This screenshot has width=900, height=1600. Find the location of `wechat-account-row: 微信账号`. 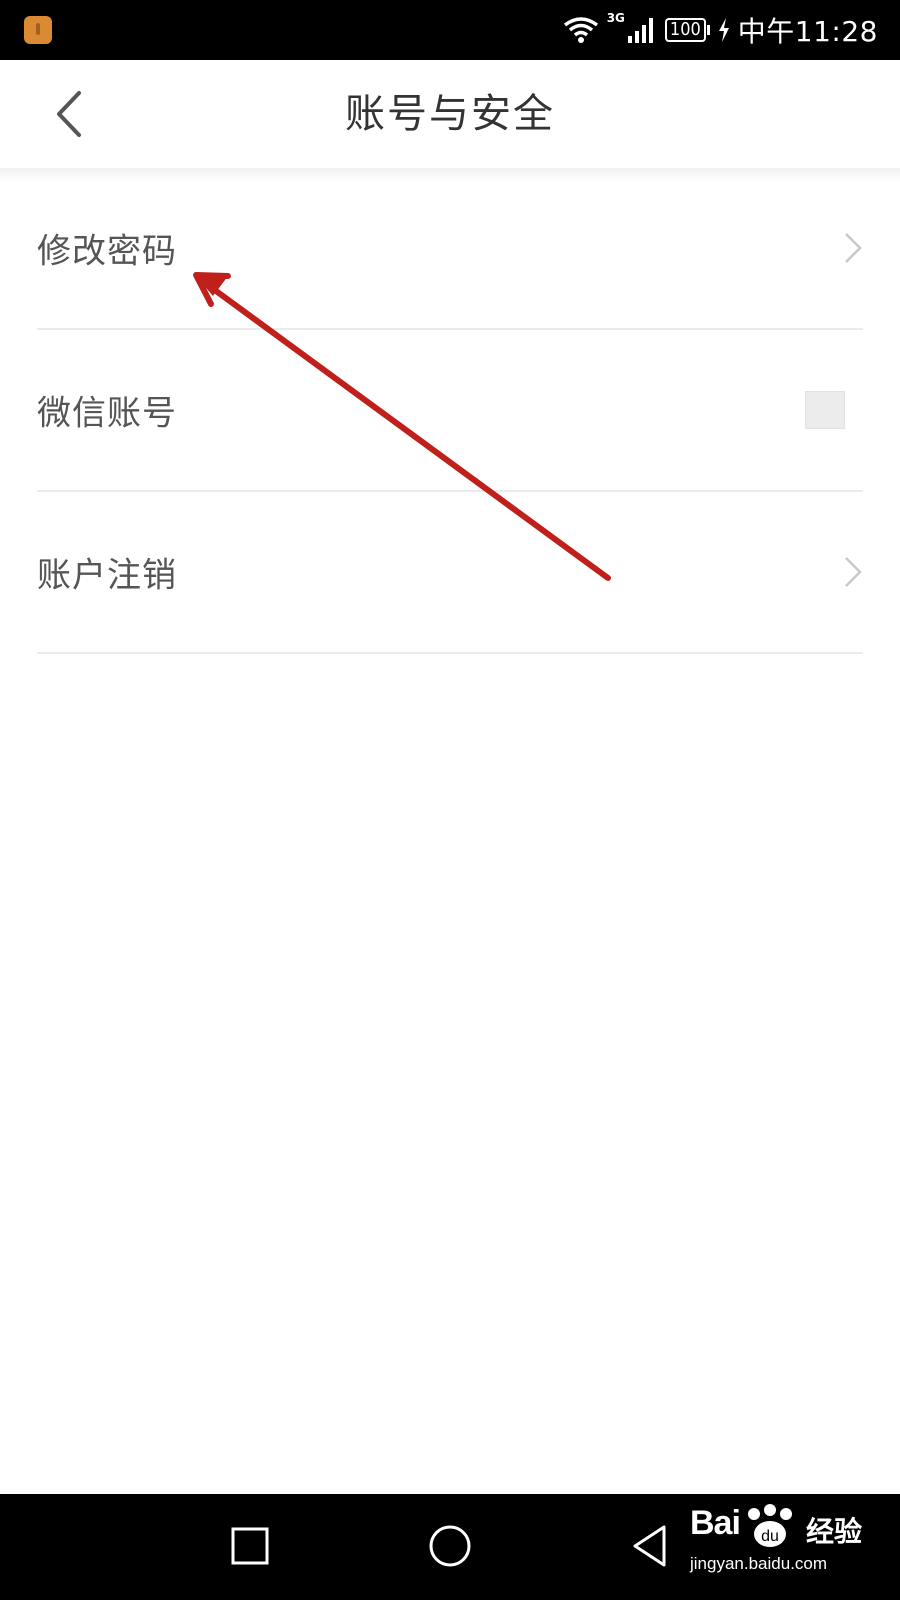

wechat-account-row: 微信账号 is located at coordinates (450, 411).